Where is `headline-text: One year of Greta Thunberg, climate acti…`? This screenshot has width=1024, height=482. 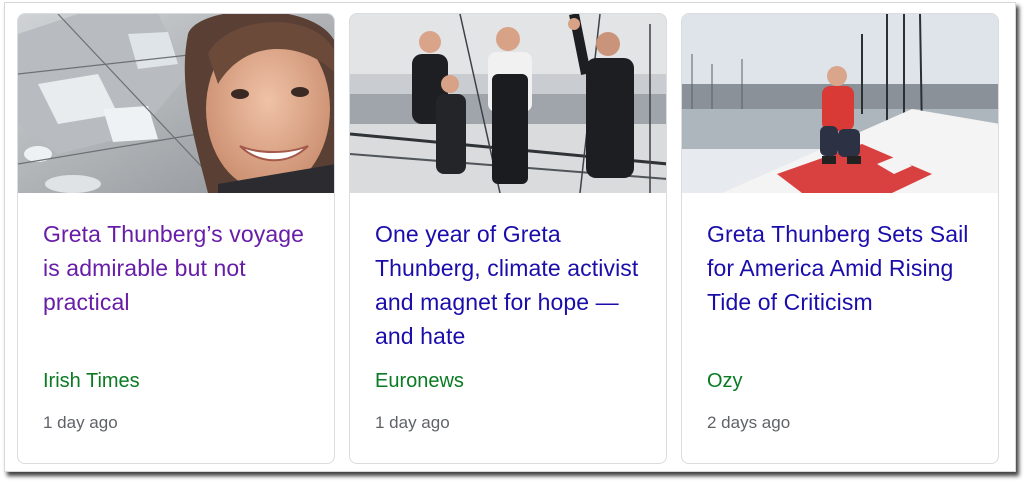 headline-text: One year of Greta Thunberg, climate acti… is located at coordinates (506, 285).